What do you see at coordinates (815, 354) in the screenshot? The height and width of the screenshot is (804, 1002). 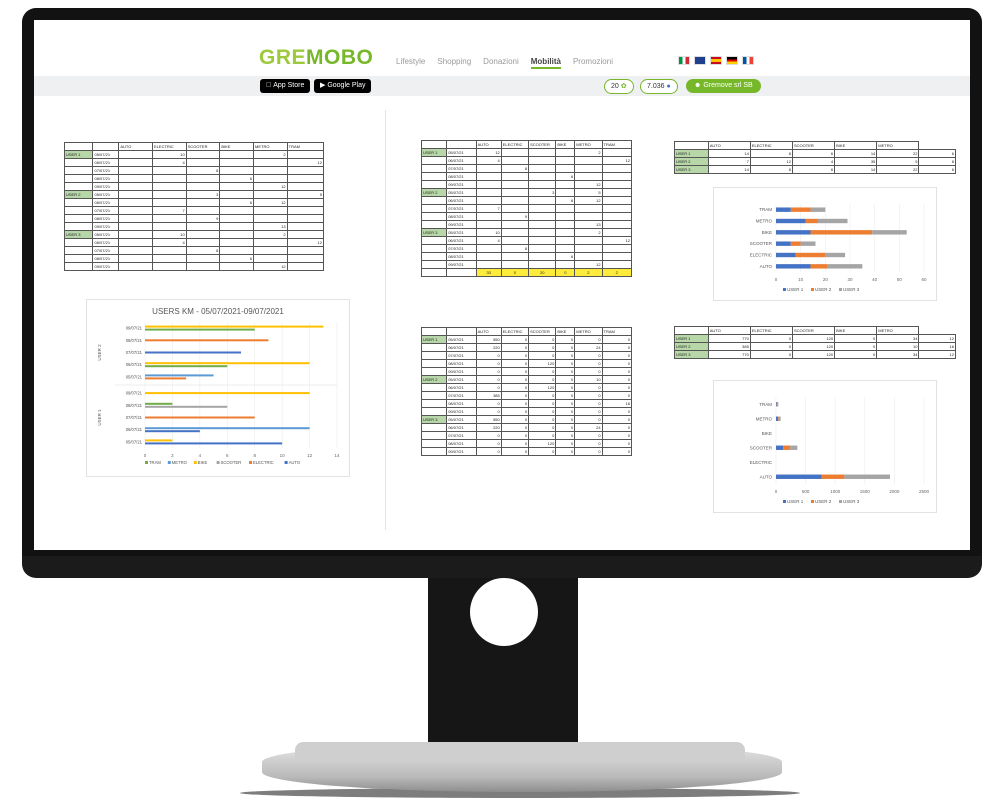 I see `table-row: USER 3 770 0 120 0 34 12` at bounding box center [815, 354].